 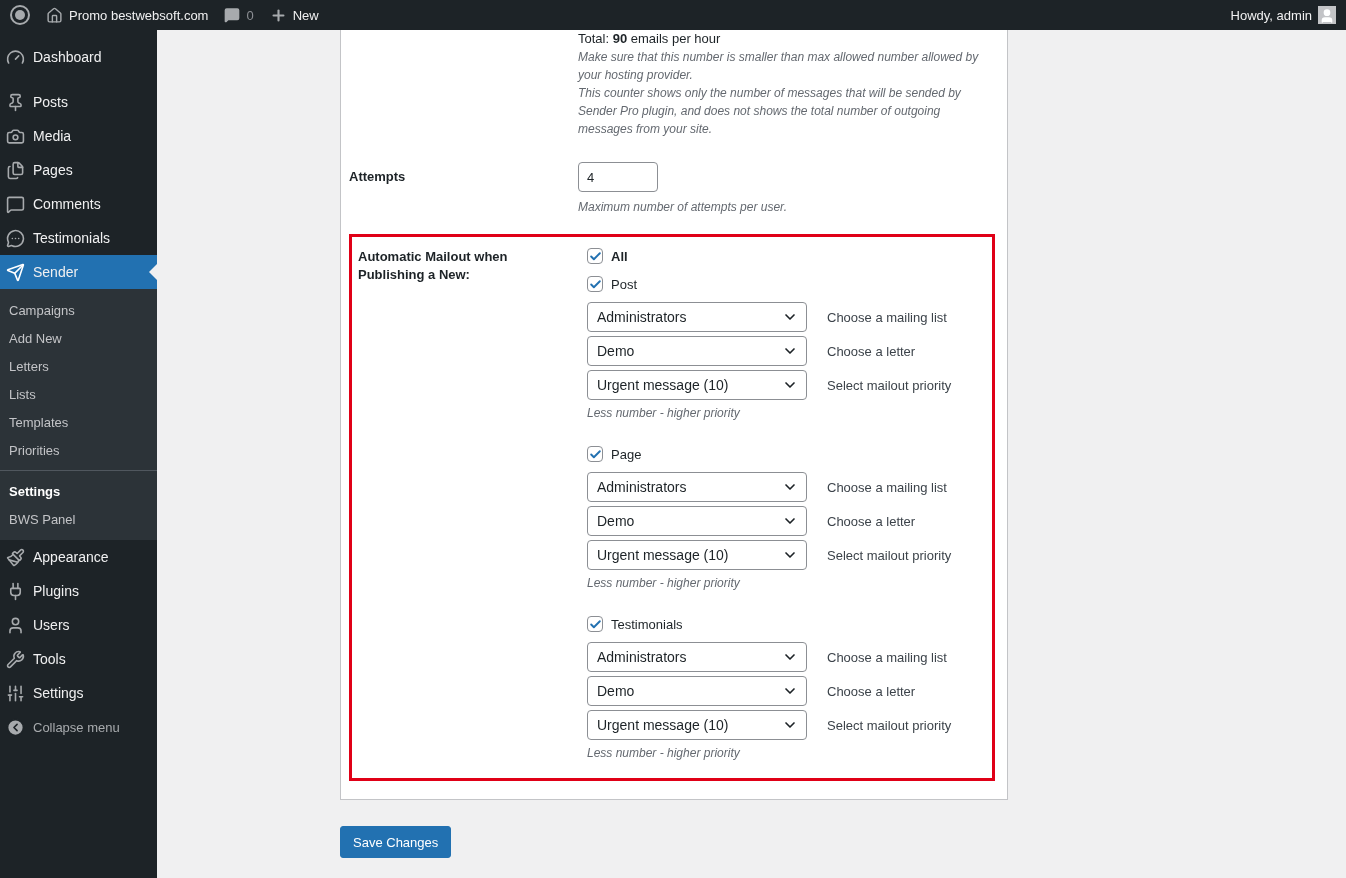 What do you see at coordinates (15, 102) in the screenshot?
I see `pushpin-icon` at bounding box center [15, 102].